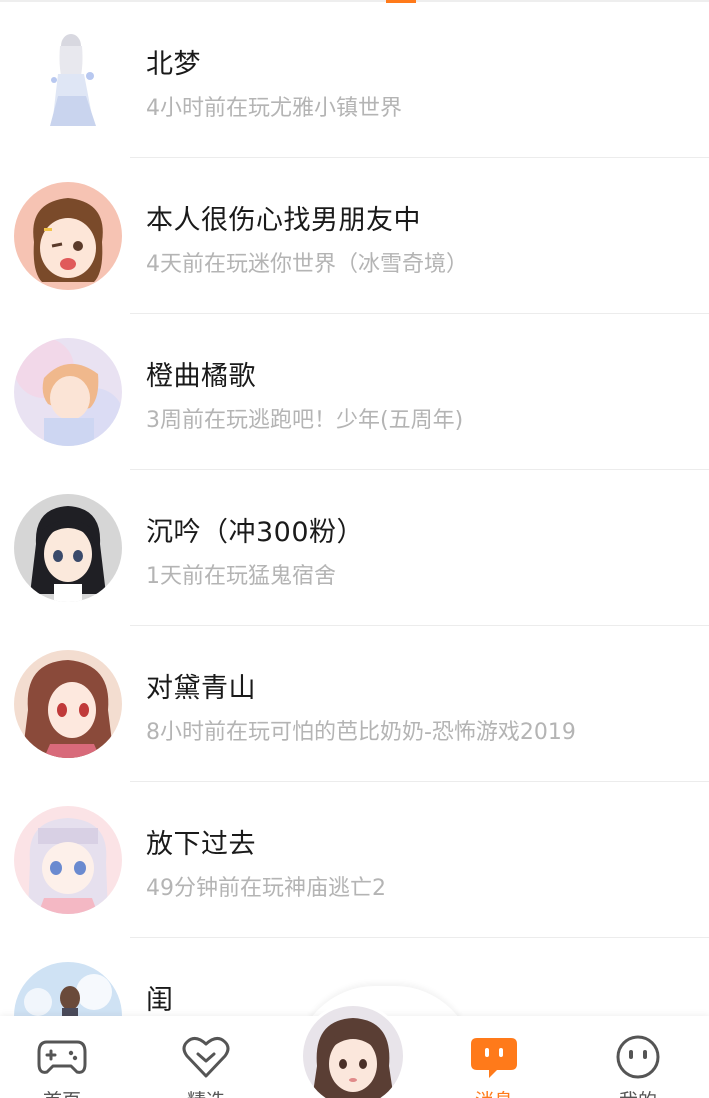 The image size is (709, 1098). Describe the element at coordinates (354, 80) in the screenshot. I see `friend-item: 北梦 4小时前在玩尤雅小镇世界` at that location.